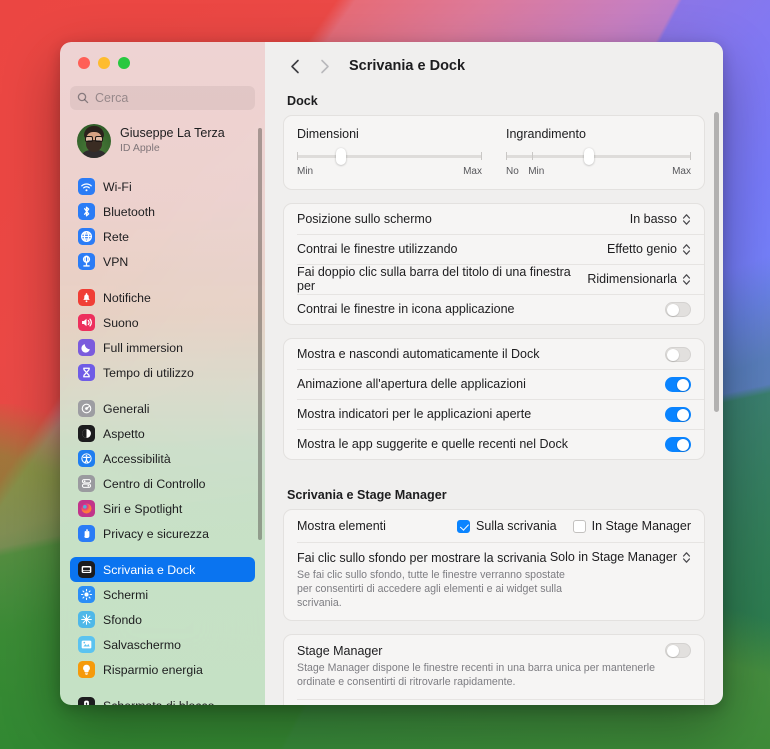 This screenshot has width=770, height=749. What do you see at coordinates (162, 533) in the screenshot?
I see `sidebar-item-privacy-e-sicurezza: Privacy e sicurezza` at bounding box center [162, 533].